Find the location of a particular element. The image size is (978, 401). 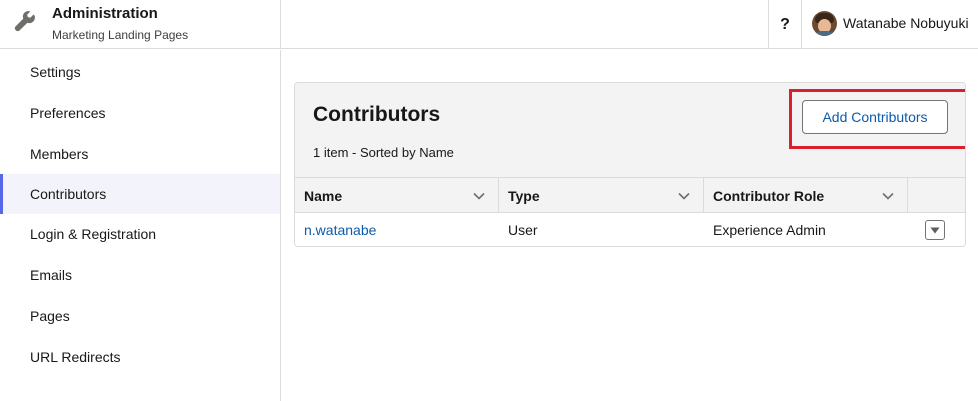

row-actions-button is located at coordinates (935, 230).